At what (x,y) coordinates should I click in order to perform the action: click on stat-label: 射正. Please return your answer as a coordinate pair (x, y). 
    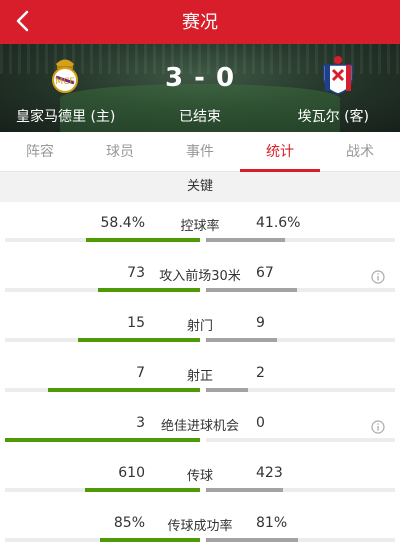
    Looking at the image, I should click on (199, 376).